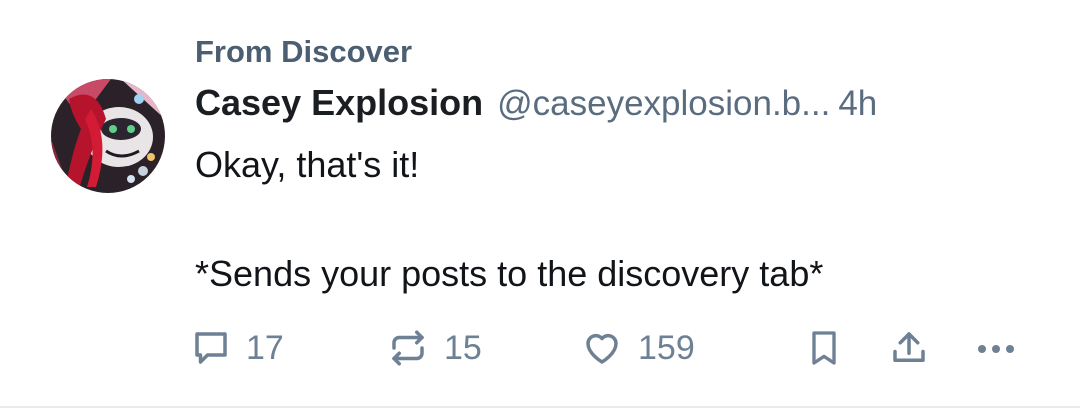  I want to click on more-options-button, so click(996, 348).